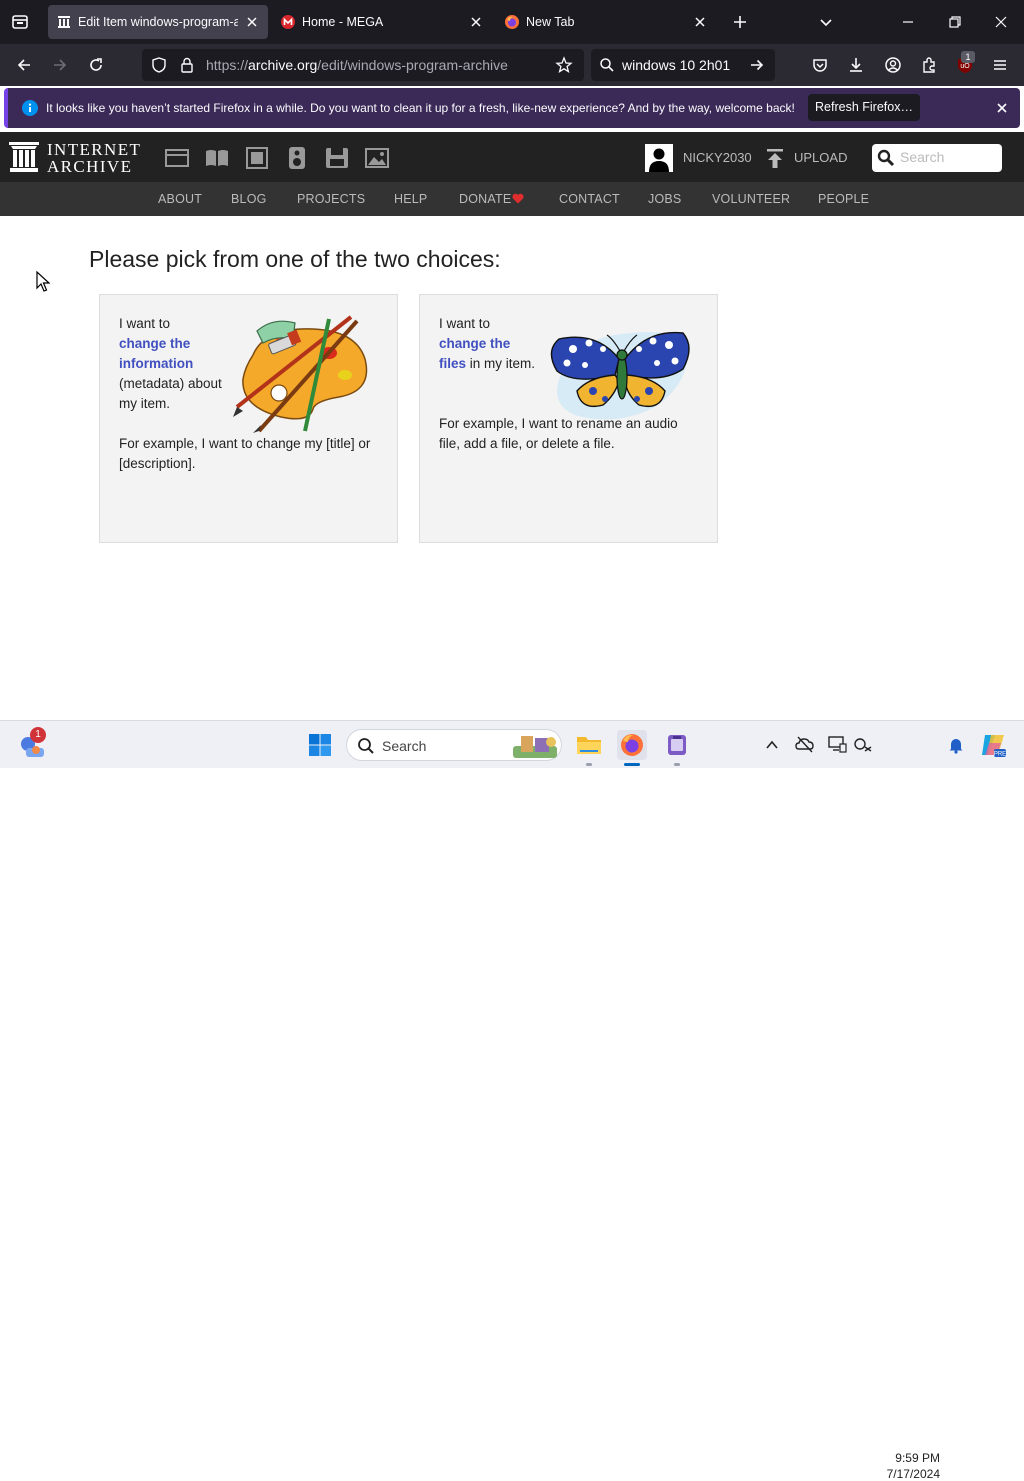 The height and width of the screenshot is (1481, 1024). I want to click on clock-date: 7/17/2024, so click(905, 1474).